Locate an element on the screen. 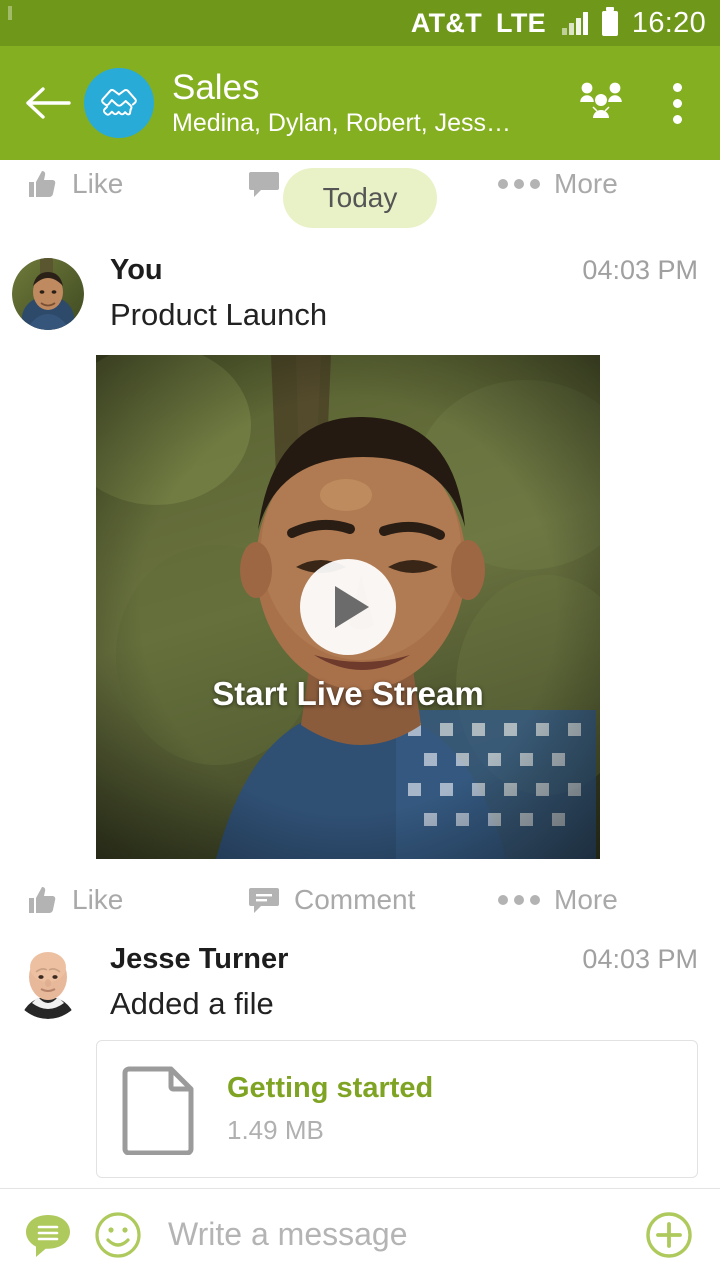 The height and width of the screenshot is (1280, 720). add-attachment-button is located at coordinates (669, 1235).